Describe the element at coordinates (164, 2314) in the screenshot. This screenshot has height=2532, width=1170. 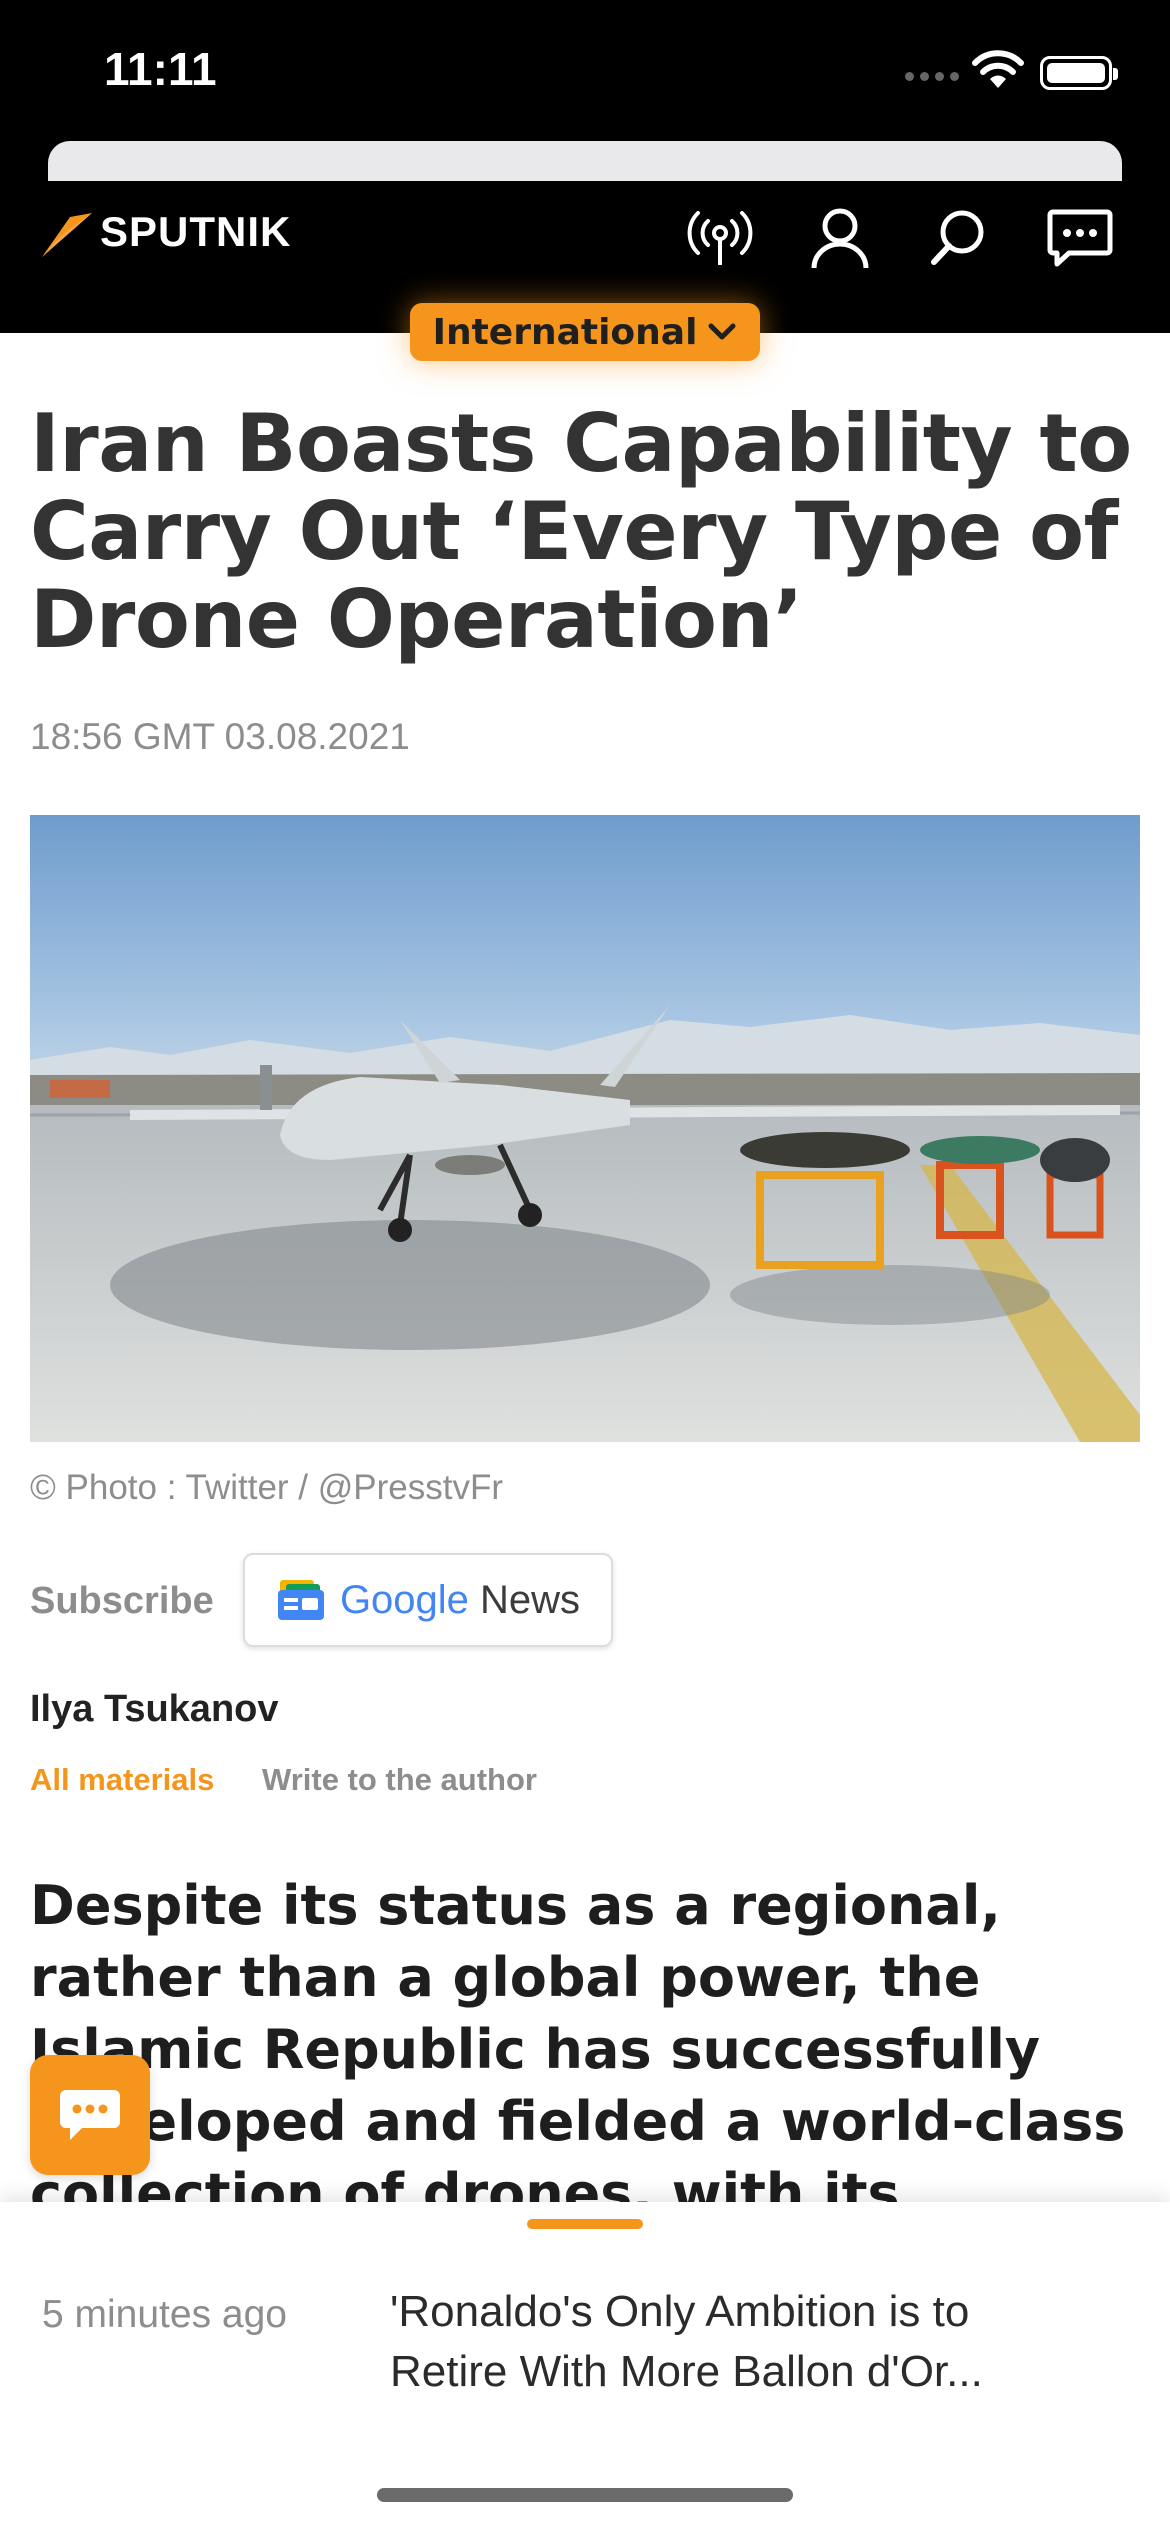
I see `news-item-time: 5 minutes ago` at that location.